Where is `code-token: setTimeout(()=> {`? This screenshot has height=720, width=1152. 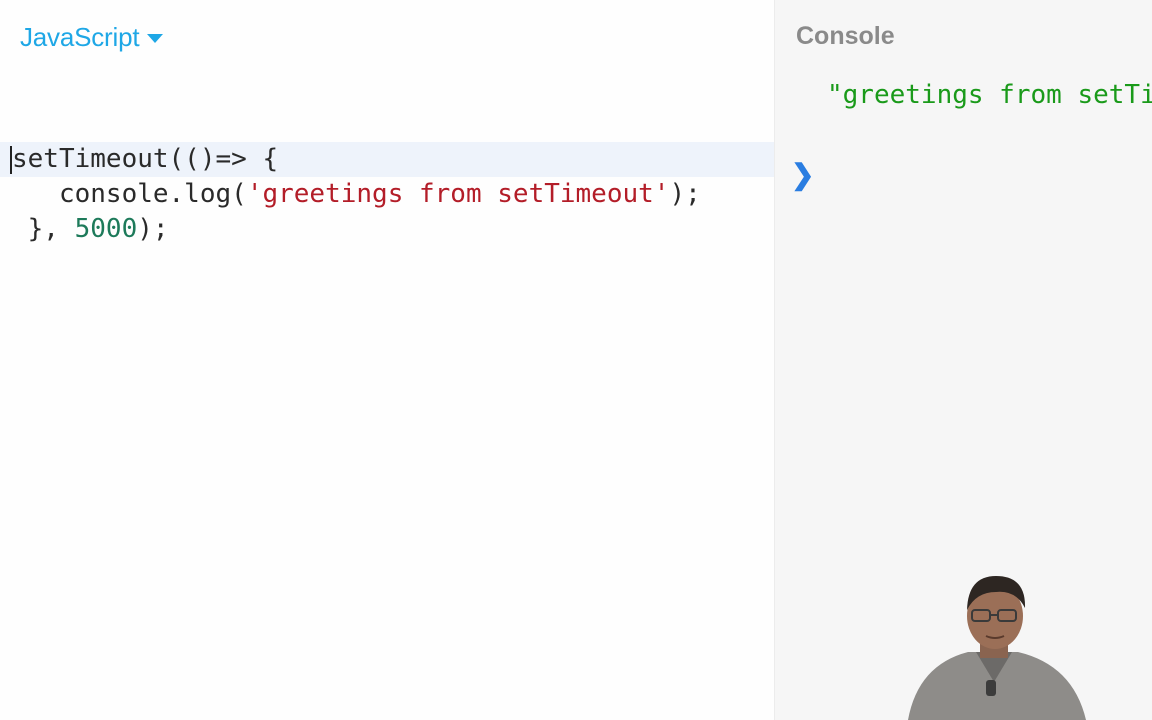 code-token: setTimeout(()=> { is located at coordinates (145, 159).